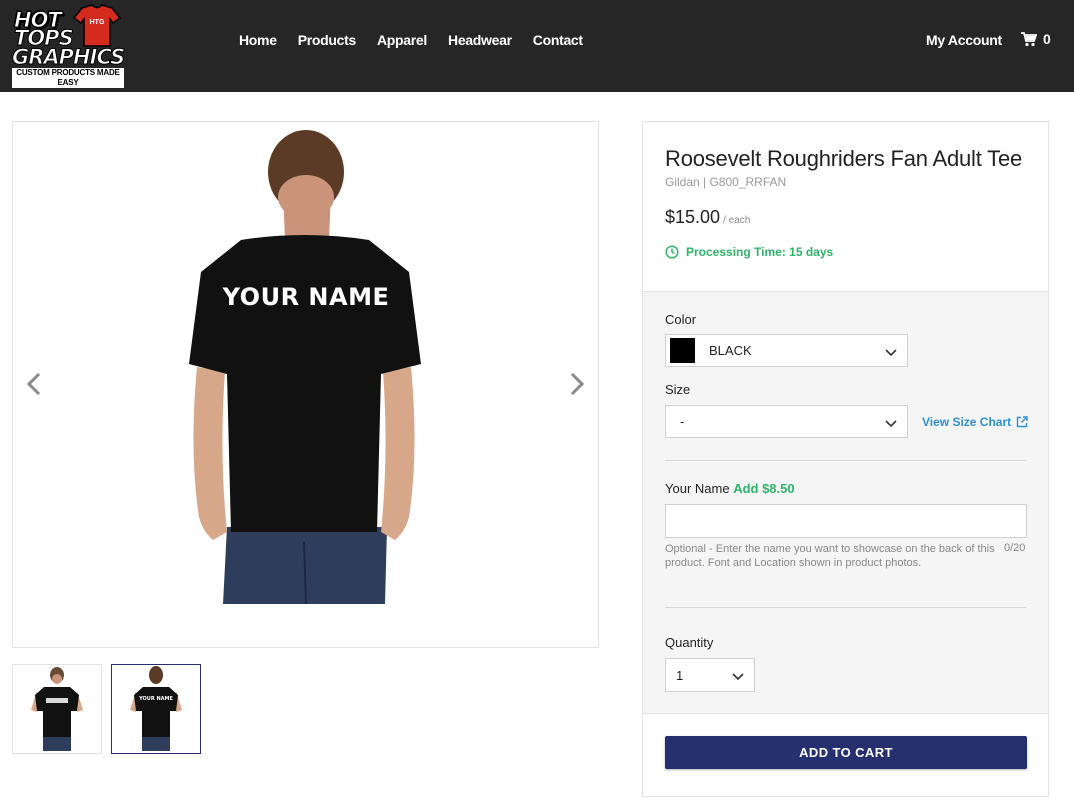 The width and height of the screenshot is (1074, 805). Describe the element at coordinates (737, 220) in the screenshot. I see `price-unit: / each` at that location.